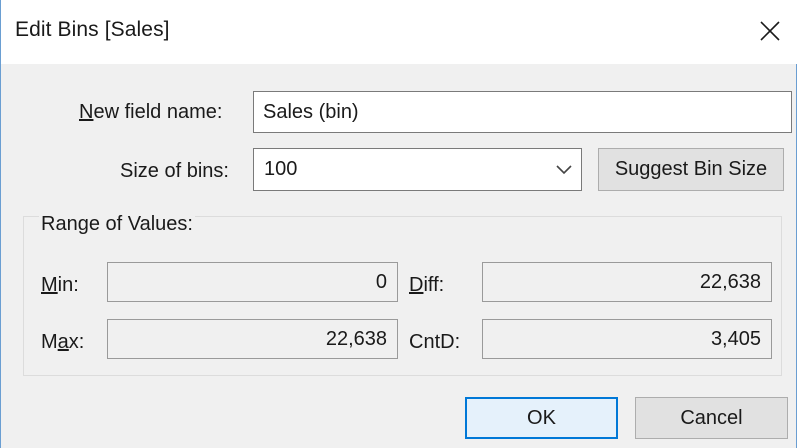  What do you see at coordinates (399, 32) in the screenshot?
I see `title-bar: Edit Bins [Sales]` at bounding box center [399, 32].